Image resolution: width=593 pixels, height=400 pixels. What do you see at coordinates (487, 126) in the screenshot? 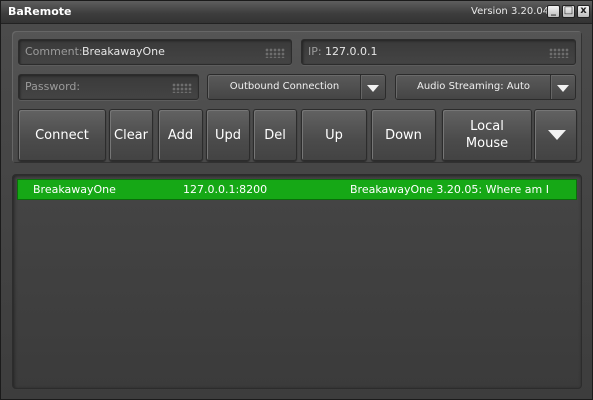
I see `local-mouse-label-line1: Local` at bounding box center [487, 126].